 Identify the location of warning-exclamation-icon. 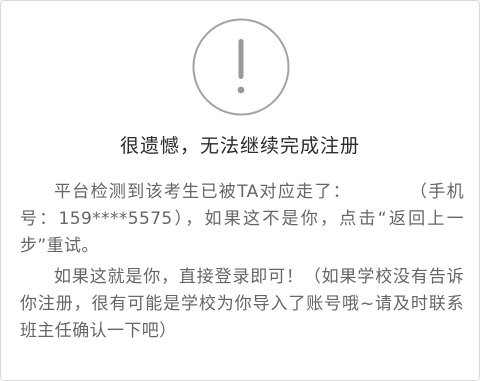
(241, 67).